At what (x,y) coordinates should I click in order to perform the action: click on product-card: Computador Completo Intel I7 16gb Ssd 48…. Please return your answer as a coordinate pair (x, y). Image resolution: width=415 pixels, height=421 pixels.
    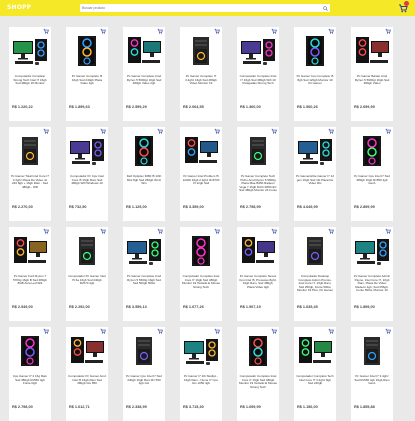
    Looking at the image, I should click on (258, 74).